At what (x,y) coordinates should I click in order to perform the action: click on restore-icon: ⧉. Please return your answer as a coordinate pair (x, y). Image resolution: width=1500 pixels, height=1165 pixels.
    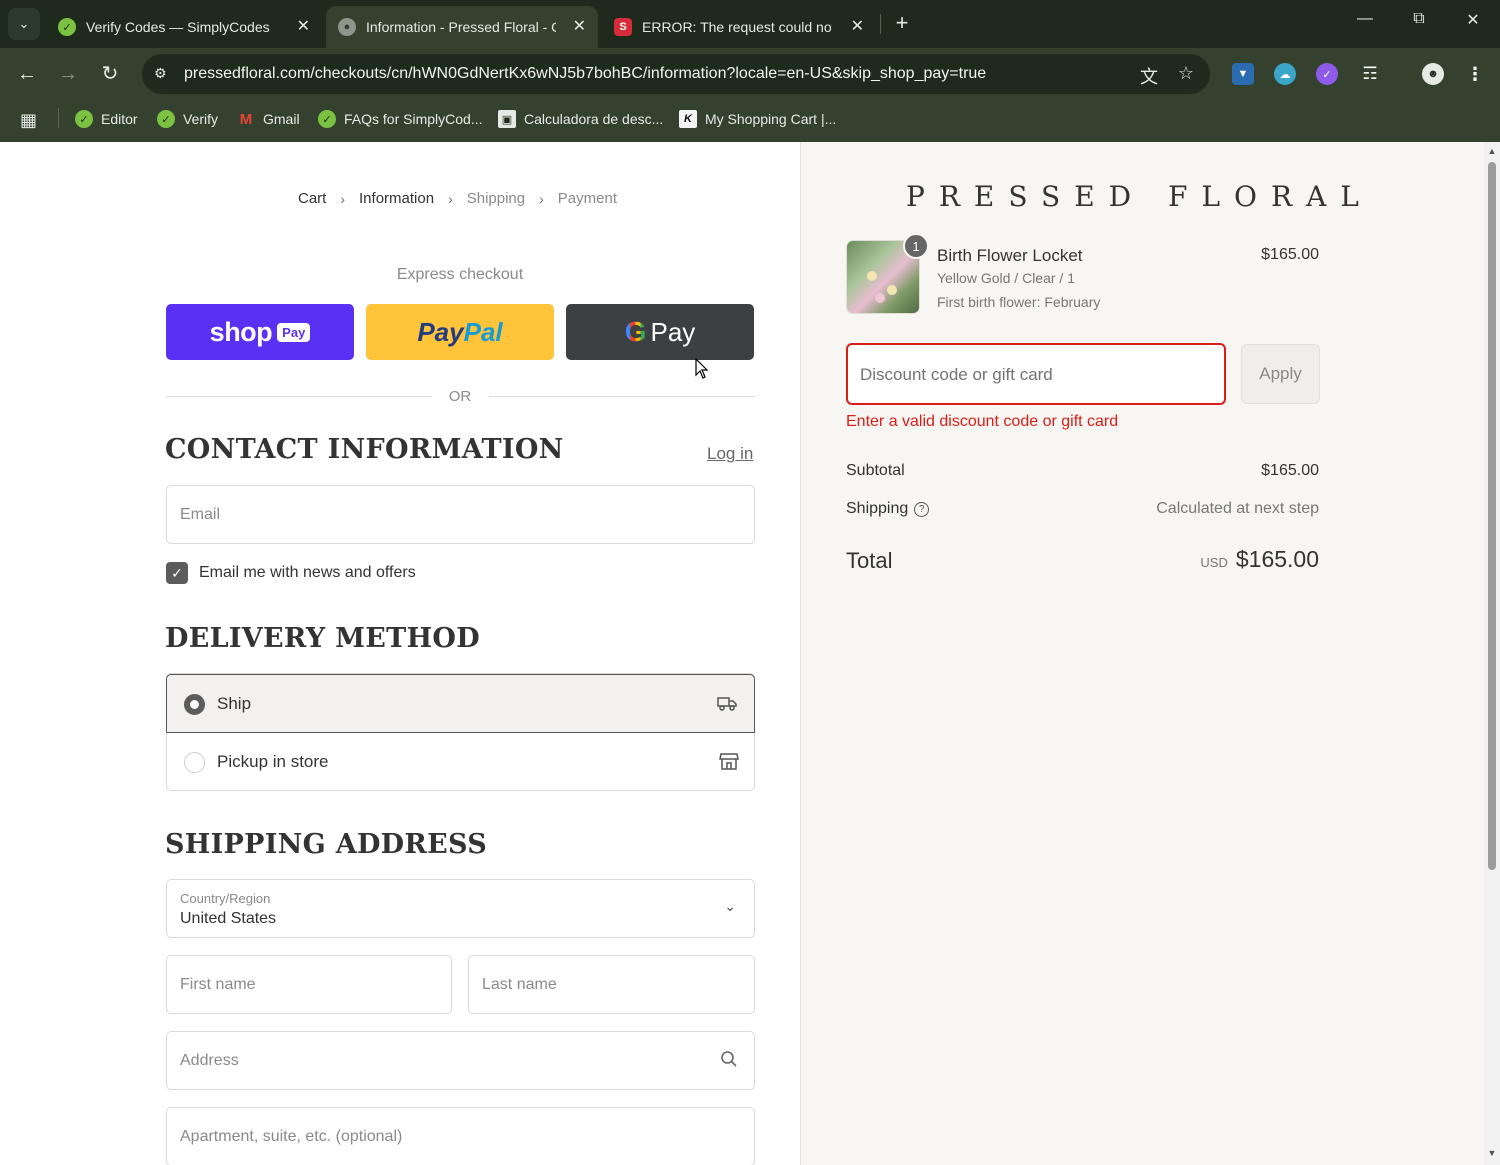
    Looking at the image, I should click on (1419, 19).